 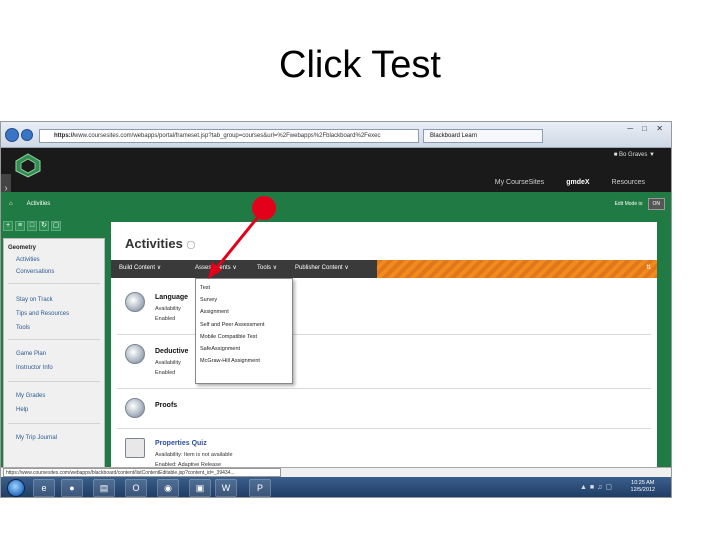 I want to click on user-name: Bo Graves, so click(x=633, y=155).